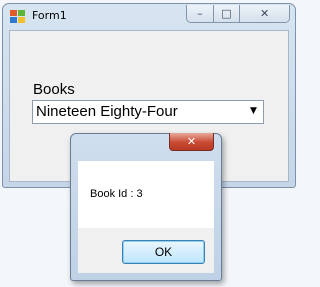 The image size is (320, 287). I want to click on chevron-down-icon: ▼, so click(253, 111).